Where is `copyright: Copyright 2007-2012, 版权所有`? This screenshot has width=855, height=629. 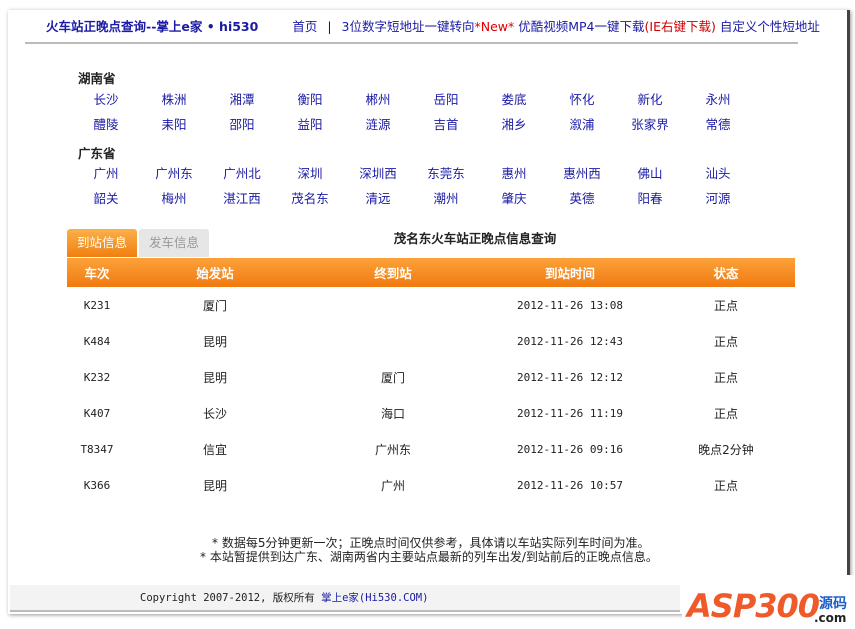
copyright: Copyright 2007-2012, 版权所有 is located at coordinates (231, 598).